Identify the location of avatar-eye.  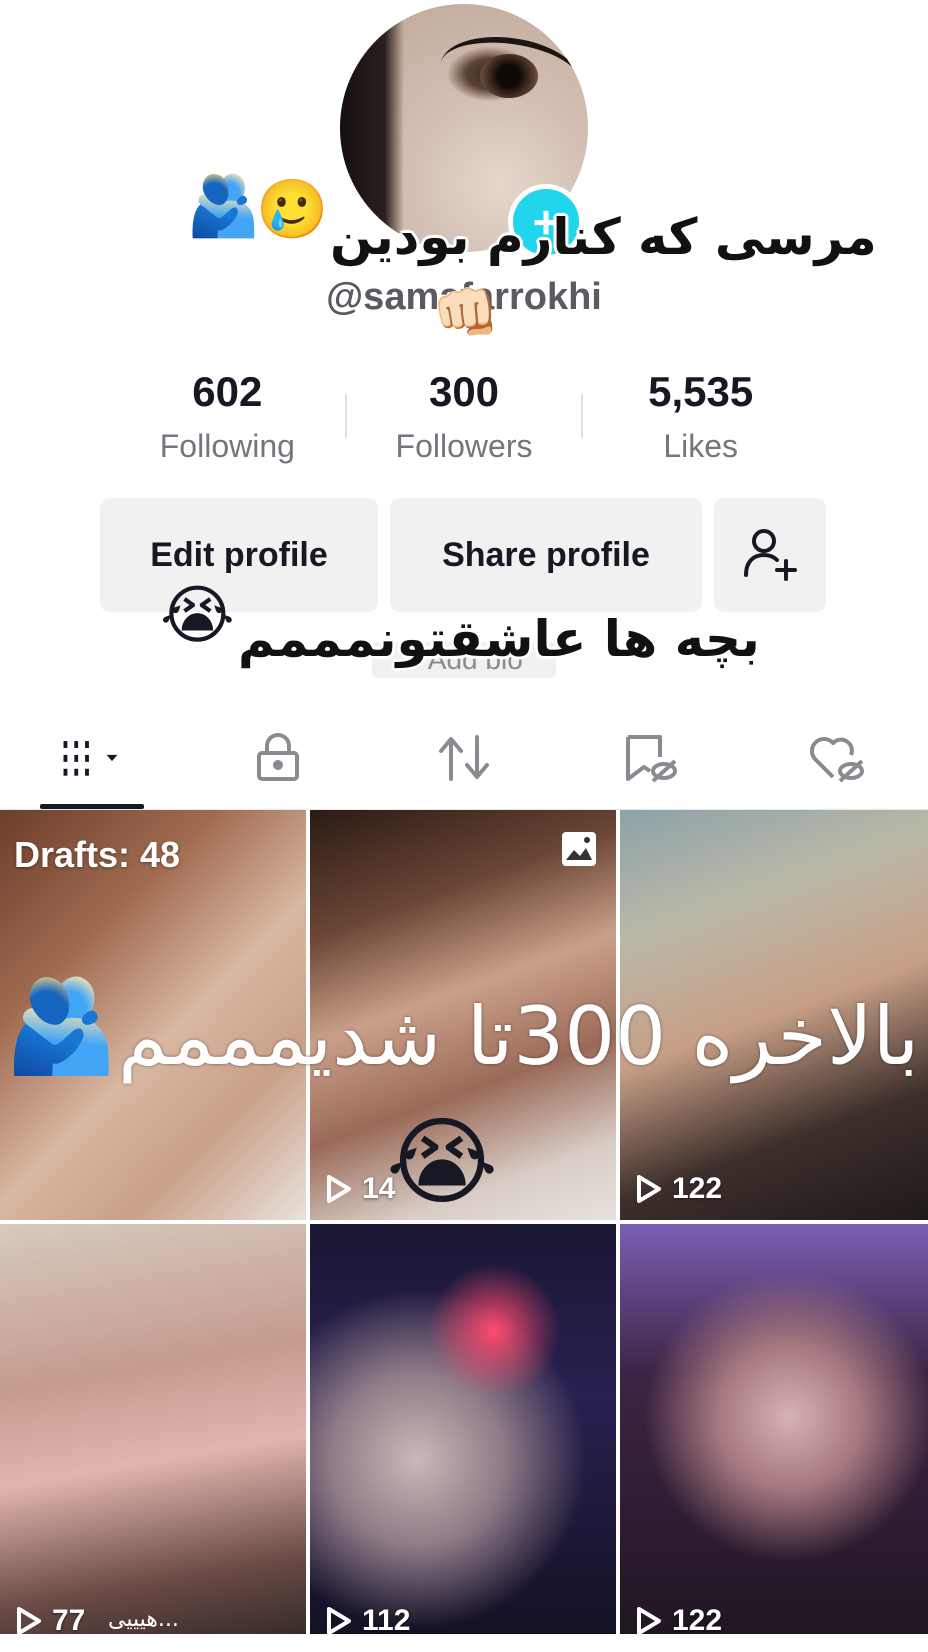
(509, 76).